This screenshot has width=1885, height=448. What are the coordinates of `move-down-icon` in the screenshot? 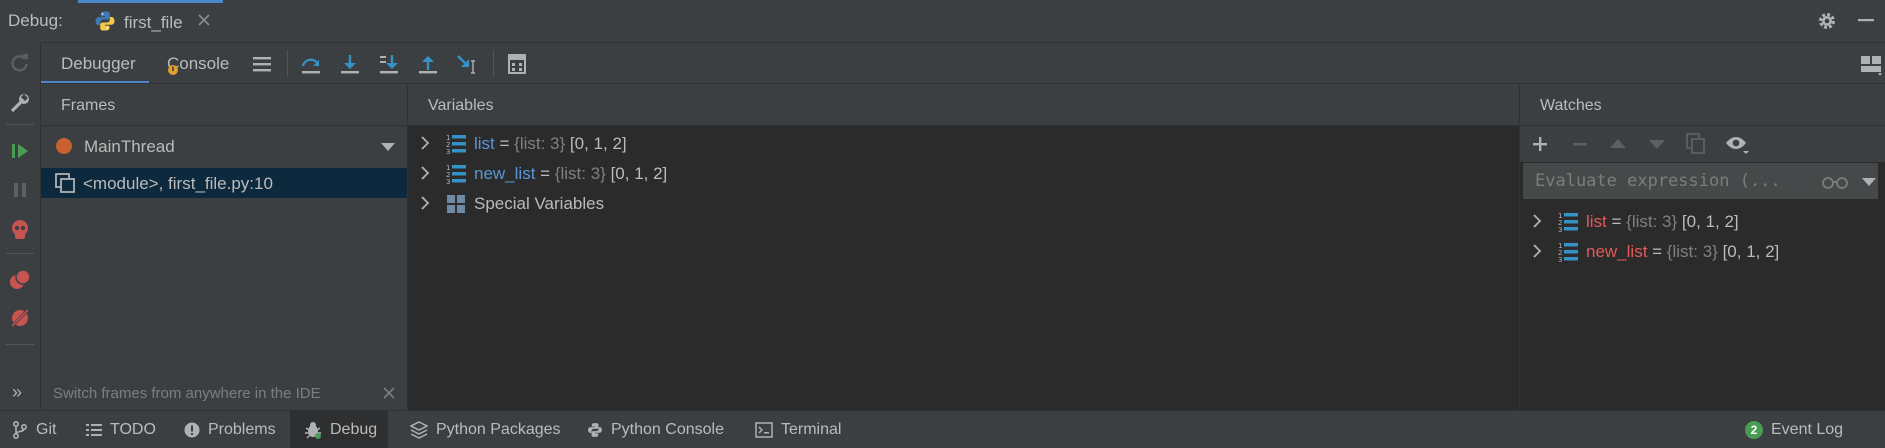 It's located at (1657, 144).